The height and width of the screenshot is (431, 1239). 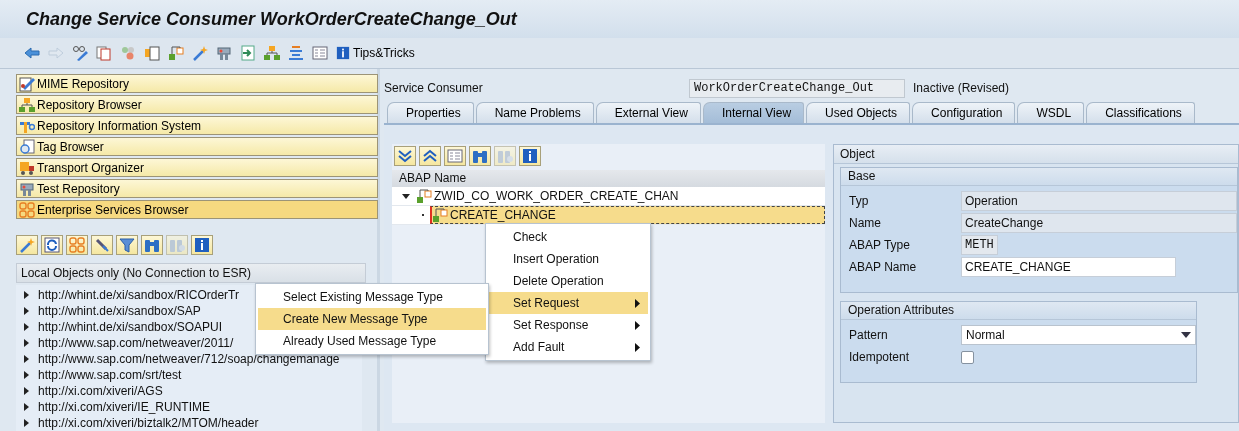 I want to click on tips-button: Tips&Tricks, so click(x=375, y=53).